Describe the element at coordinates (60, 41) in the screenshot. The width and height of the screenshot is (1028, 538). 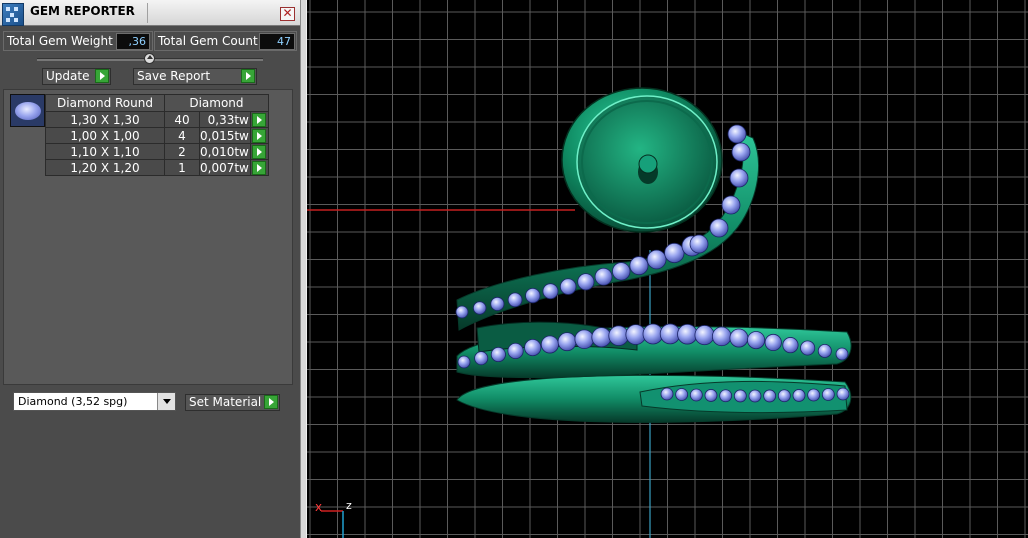
I see `total-weight-label: Total Gem Weight` at that location.